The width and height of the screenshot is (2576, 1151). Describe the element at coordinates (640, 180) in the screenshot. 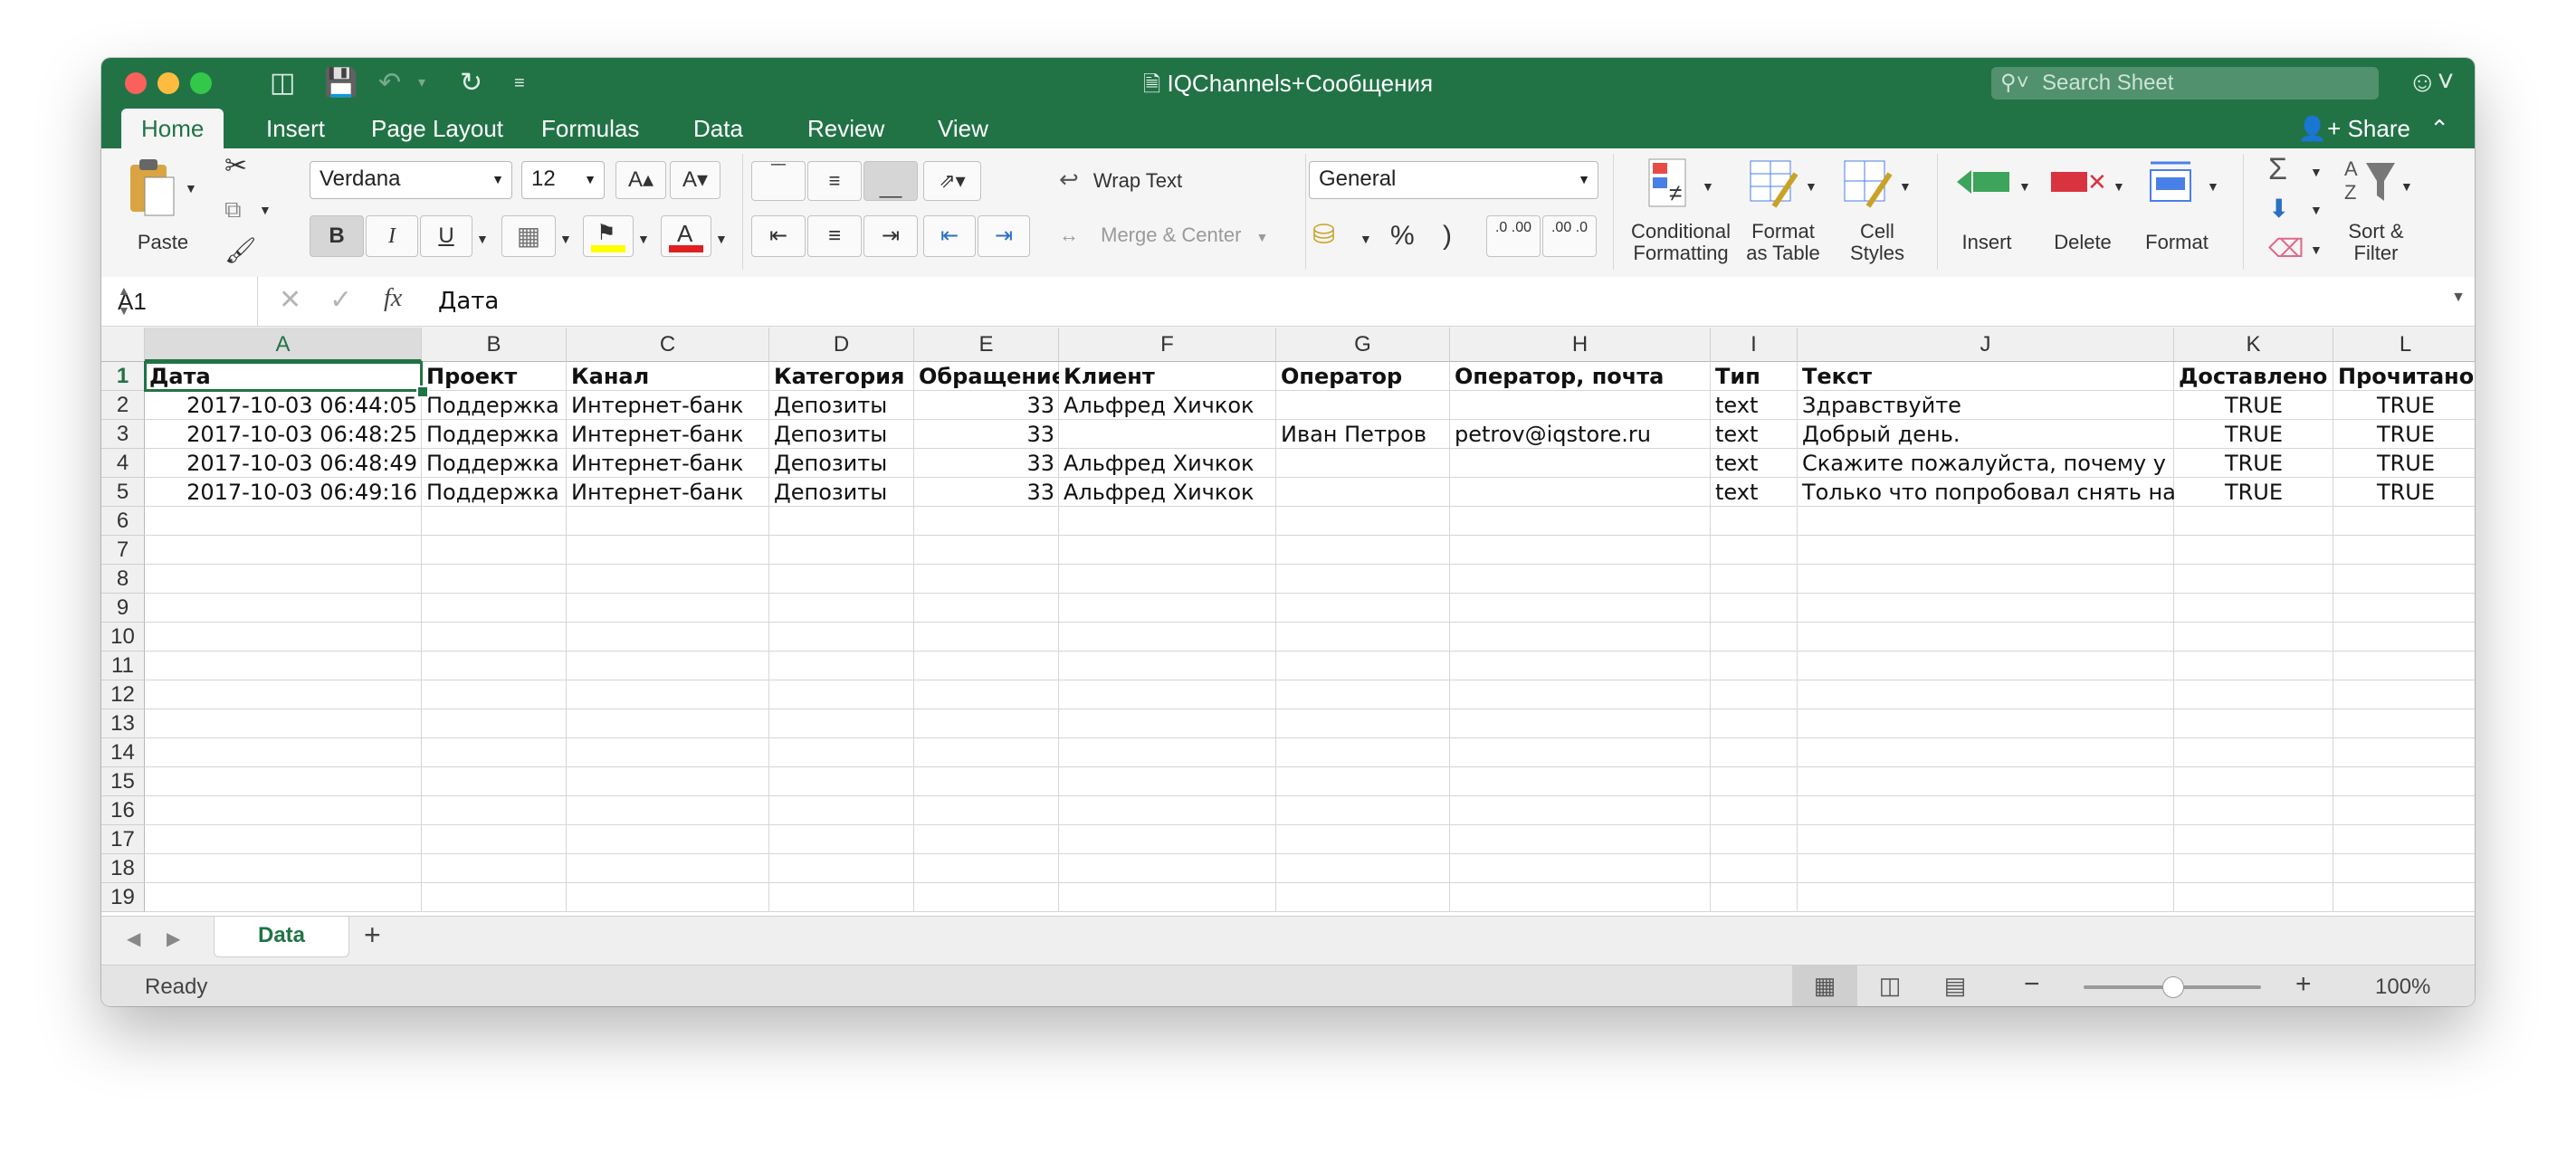

I see `increase-font-size-button: A▴` at that location.